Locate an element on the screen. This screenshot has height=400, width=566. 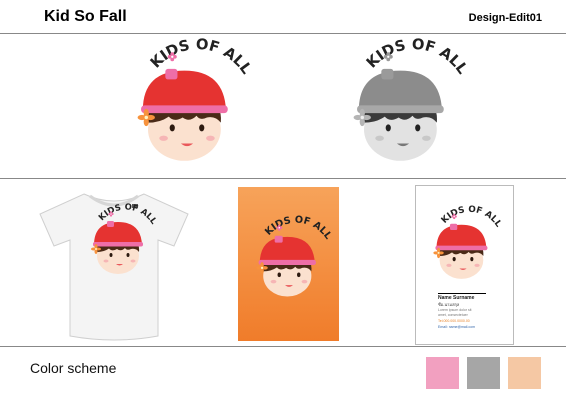
design-code: Design-Edit01 is located at coordinates (505, 18).